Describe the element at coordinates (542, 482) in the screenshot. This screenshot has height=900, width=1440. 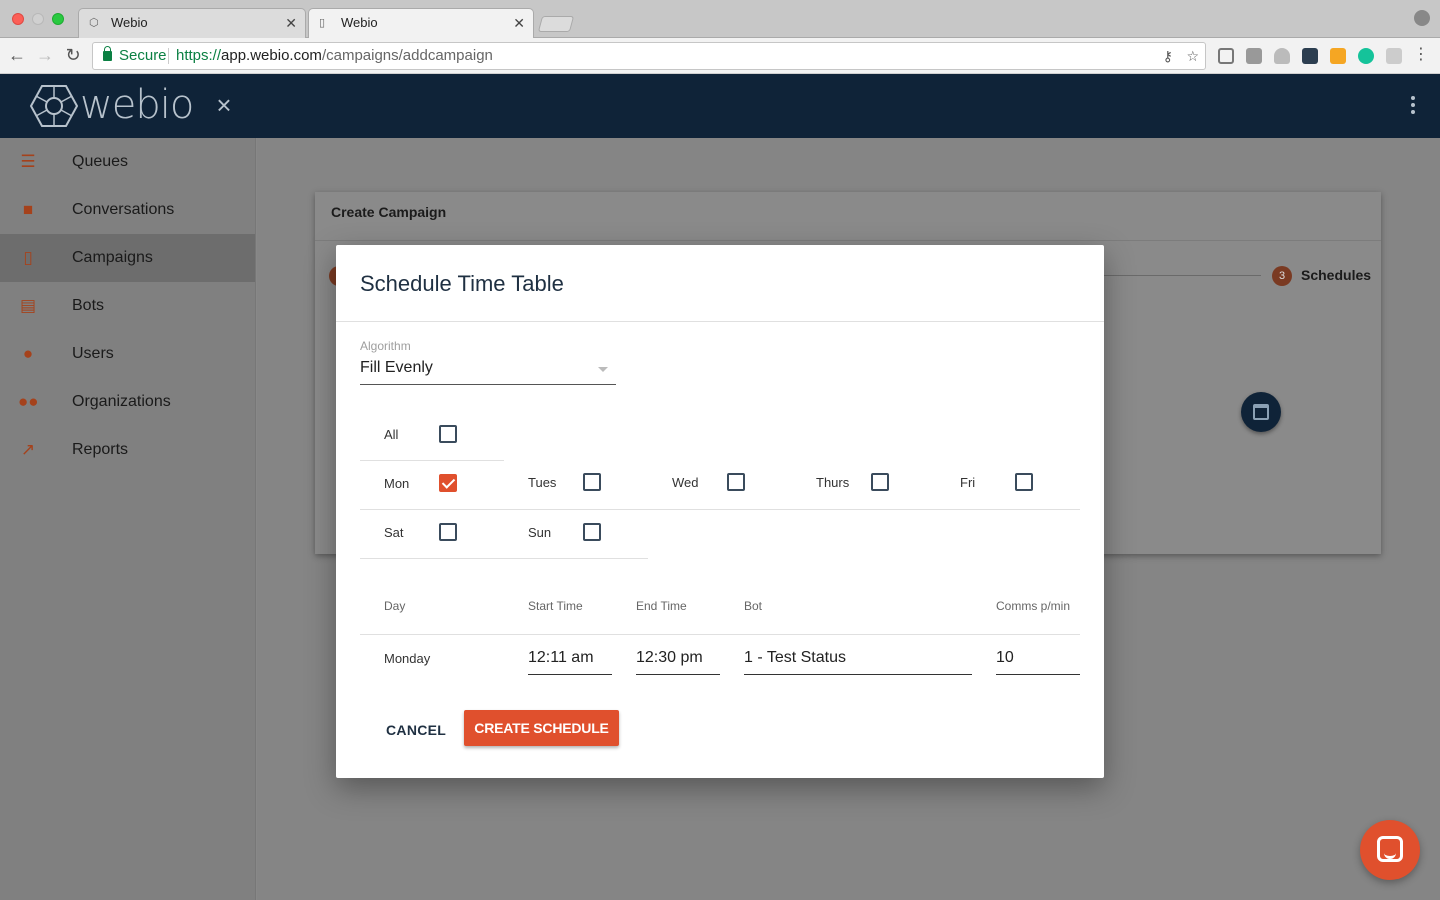
I see `day-label: Tues` at that location.